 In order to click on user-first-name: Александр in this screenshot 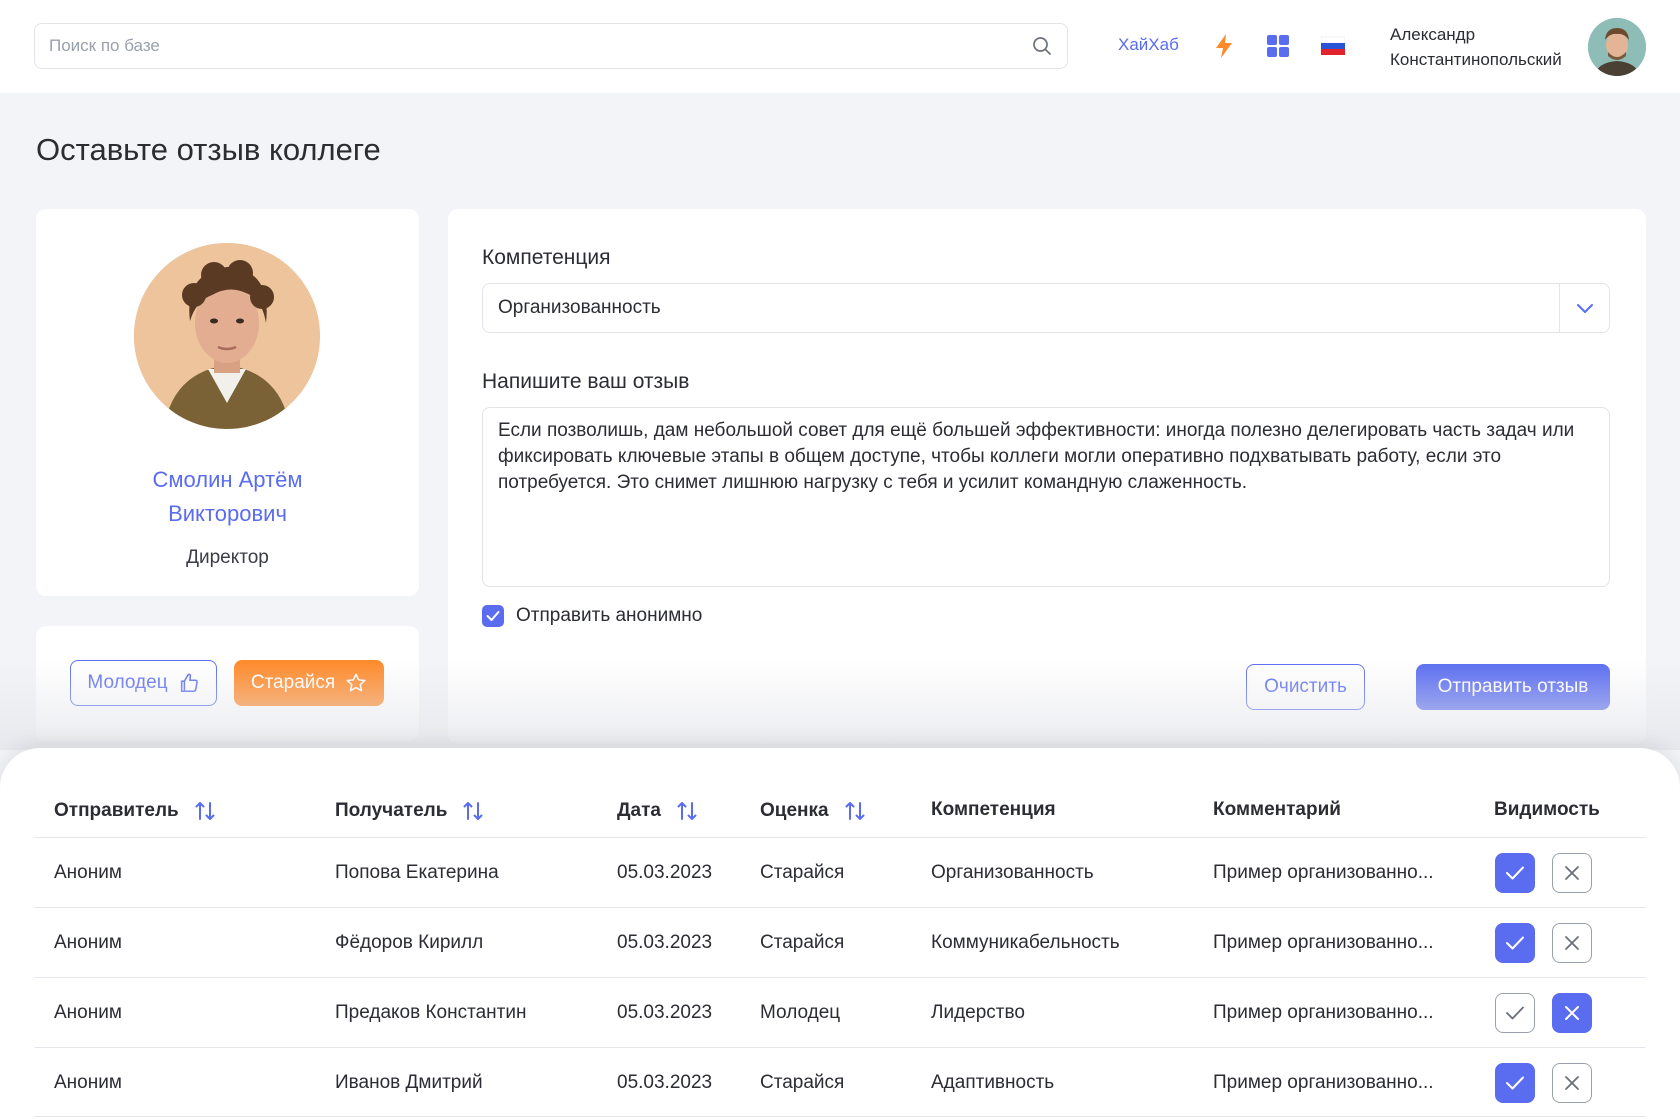, I will do `click(1433, 34)`.